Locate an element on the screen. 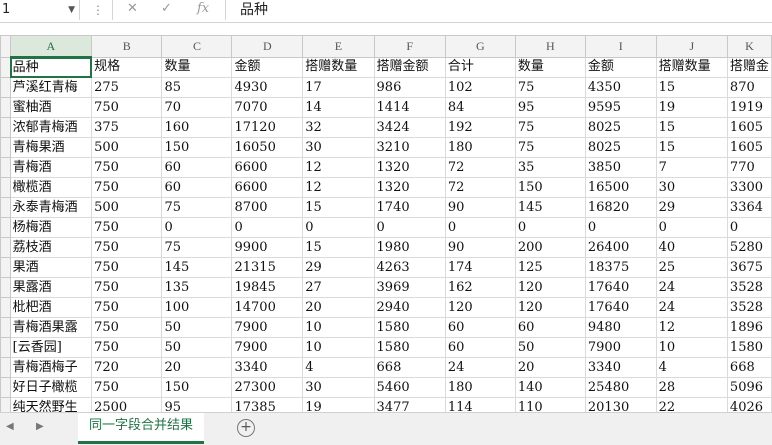 The image size is (772, 445). cell: 数量 is located at coordinates (197, 67).